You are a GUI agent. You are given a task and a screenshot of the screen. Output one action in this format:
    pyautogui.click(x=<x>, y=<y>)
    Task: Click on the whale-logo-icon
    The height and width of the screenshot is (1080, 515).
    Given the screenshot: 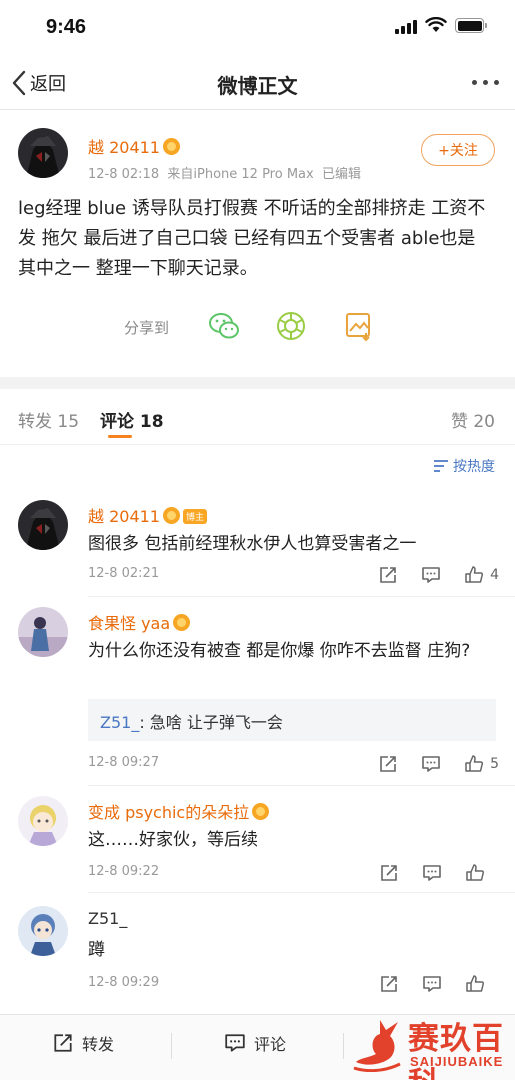 What is the action you would take?
    pyautogui.click(x=377, y=1046)
    